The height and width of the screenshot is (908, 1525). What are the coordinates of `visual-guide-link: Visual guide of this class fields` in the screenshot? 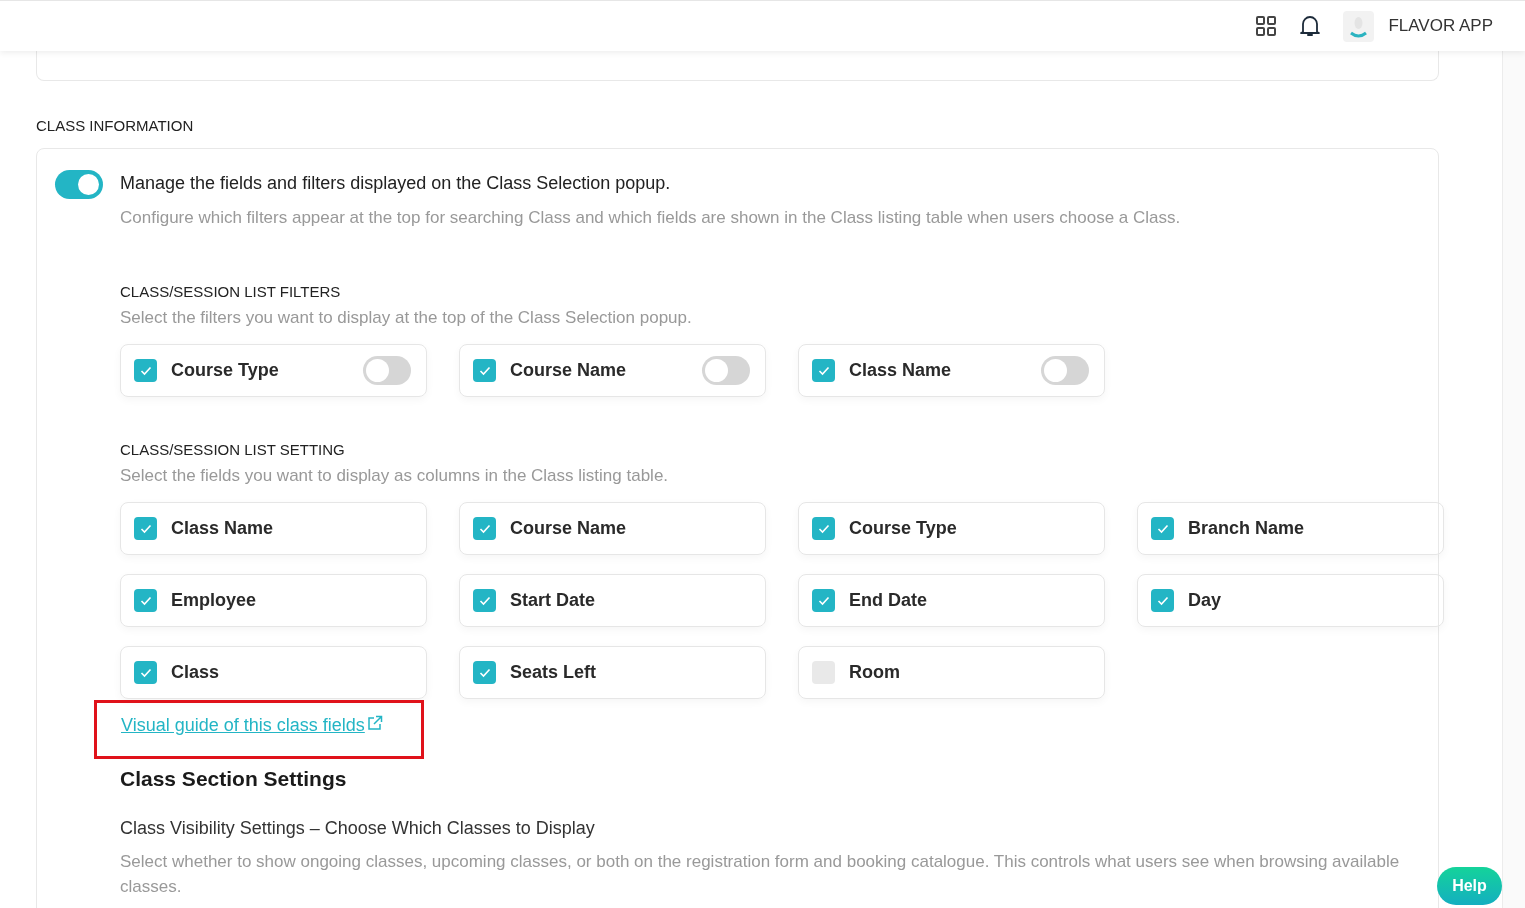 It's located at (243, 725).